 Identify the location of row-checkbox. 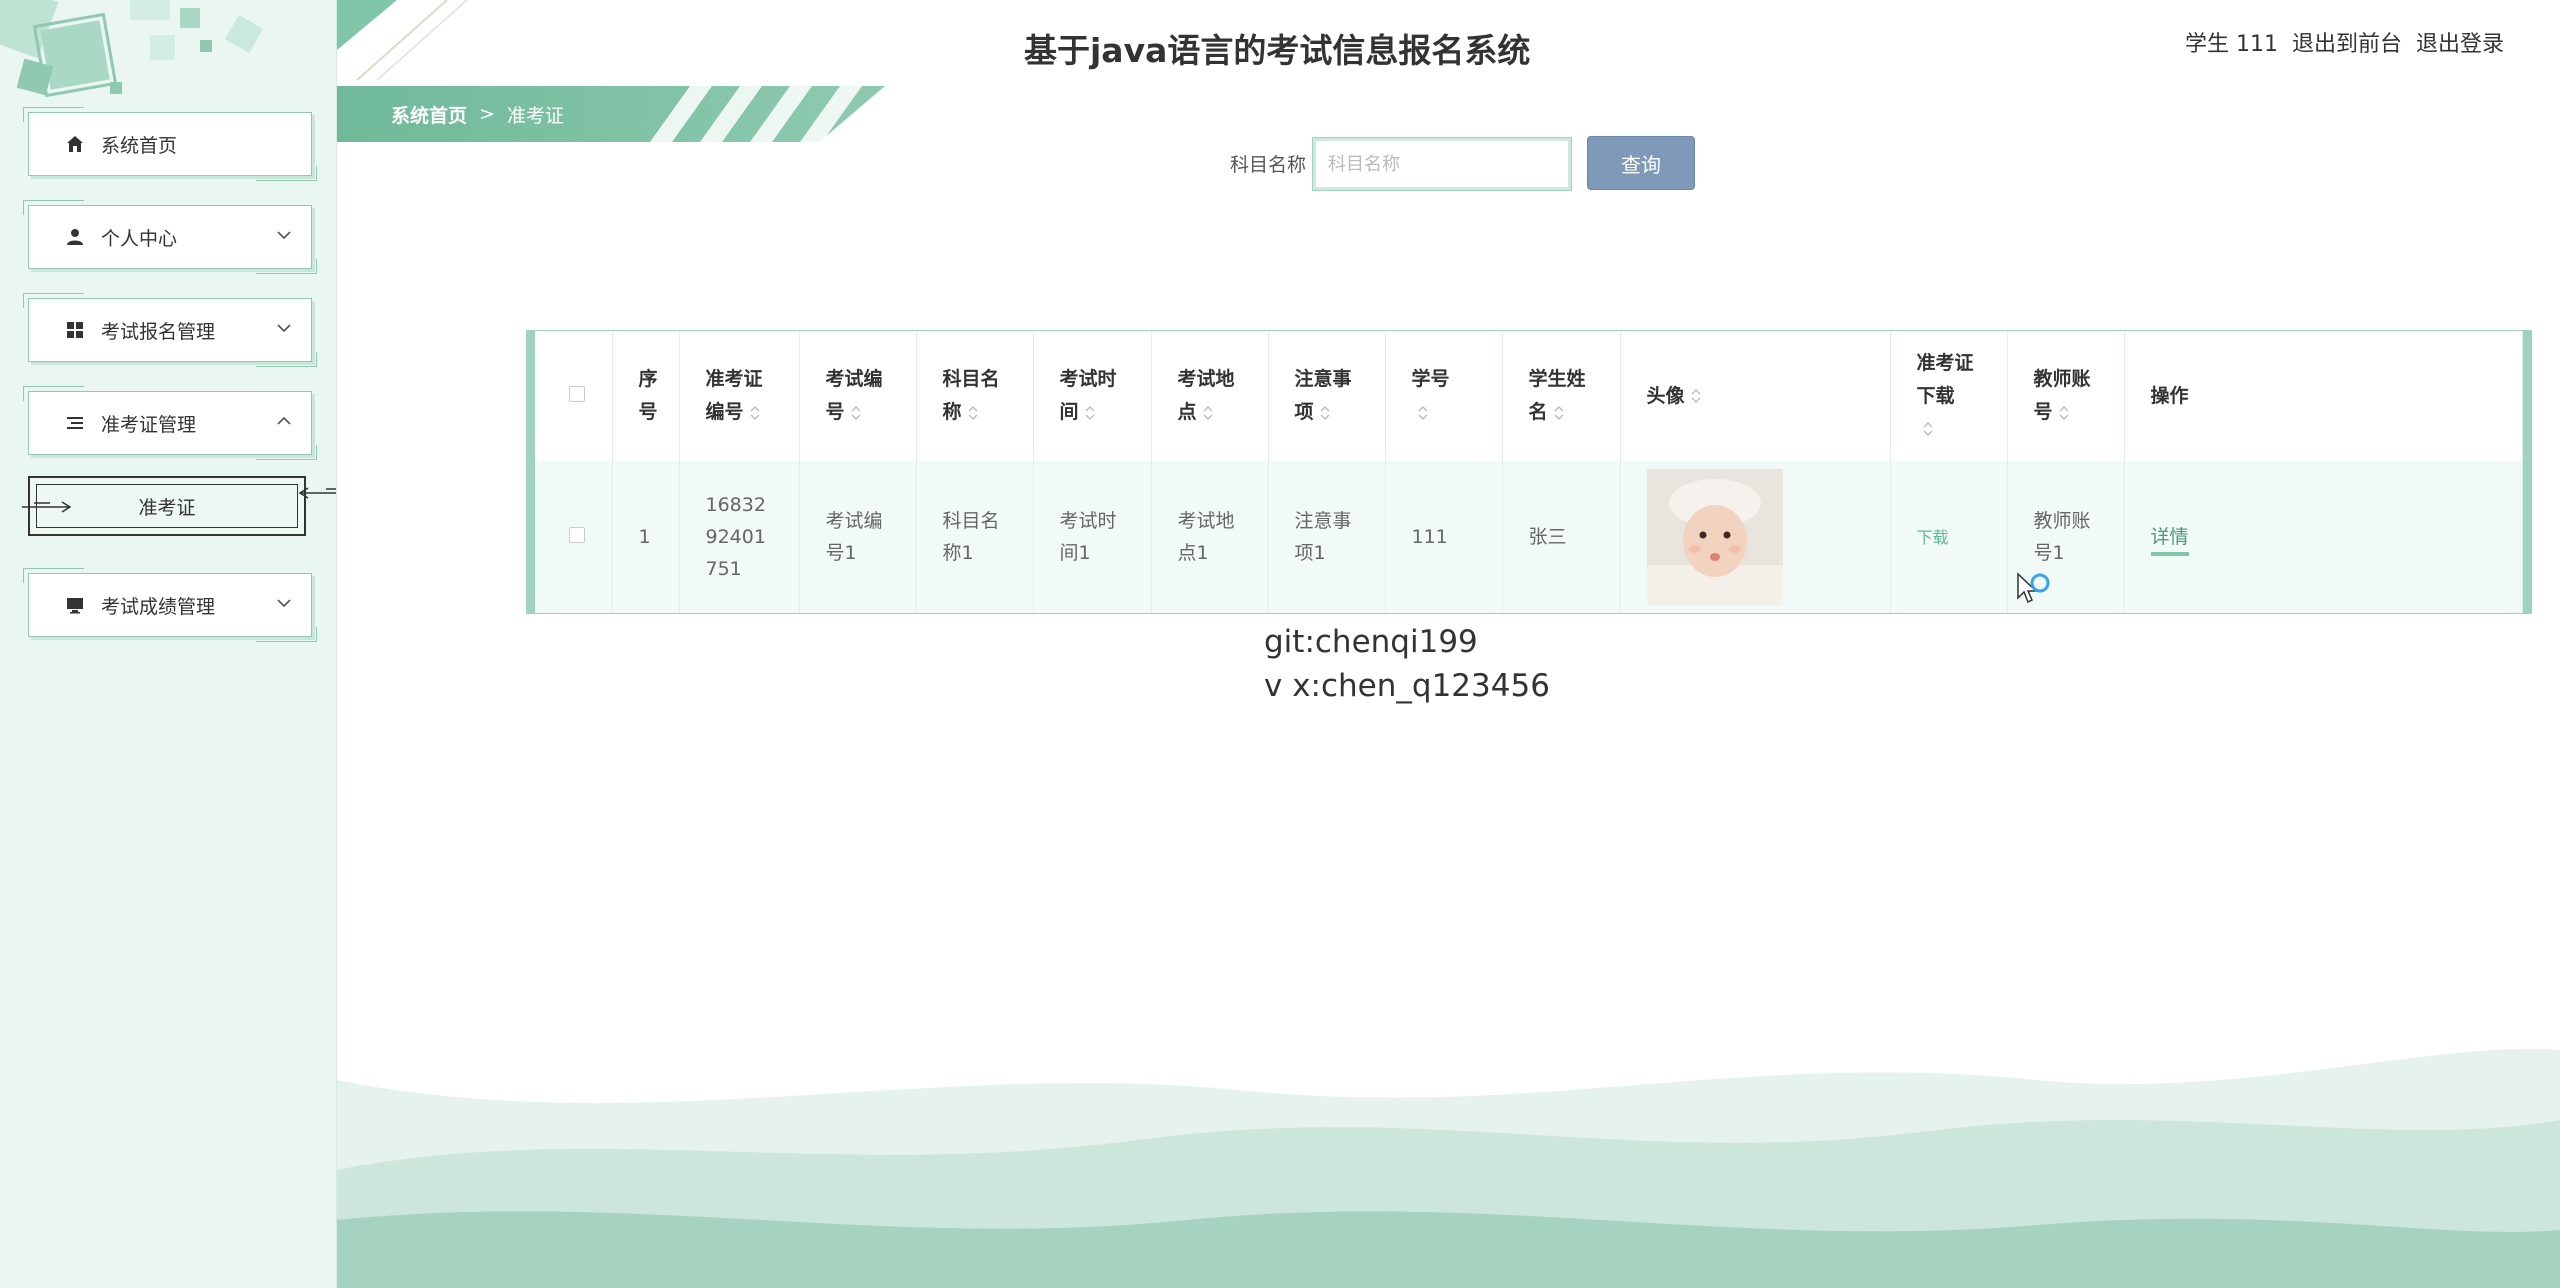
(577, 535).